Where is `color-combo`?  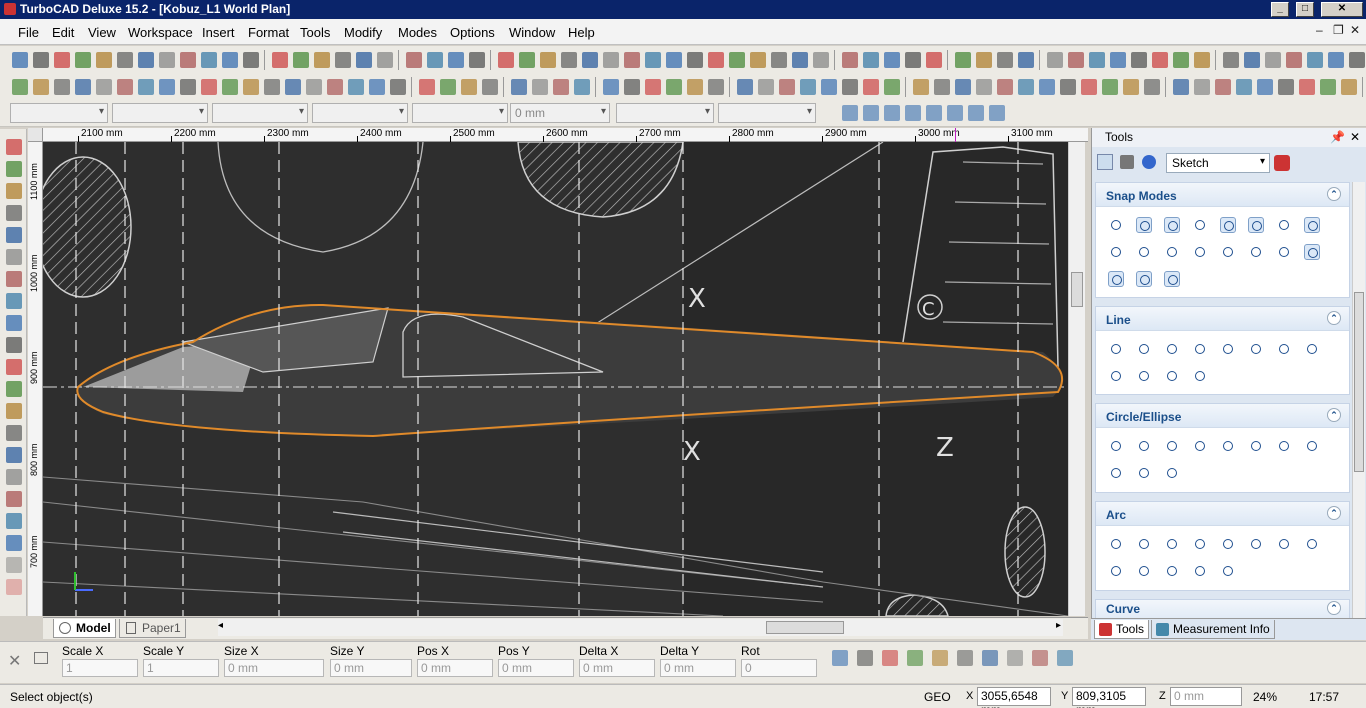
color-combo is located at coordinates (160, 113).